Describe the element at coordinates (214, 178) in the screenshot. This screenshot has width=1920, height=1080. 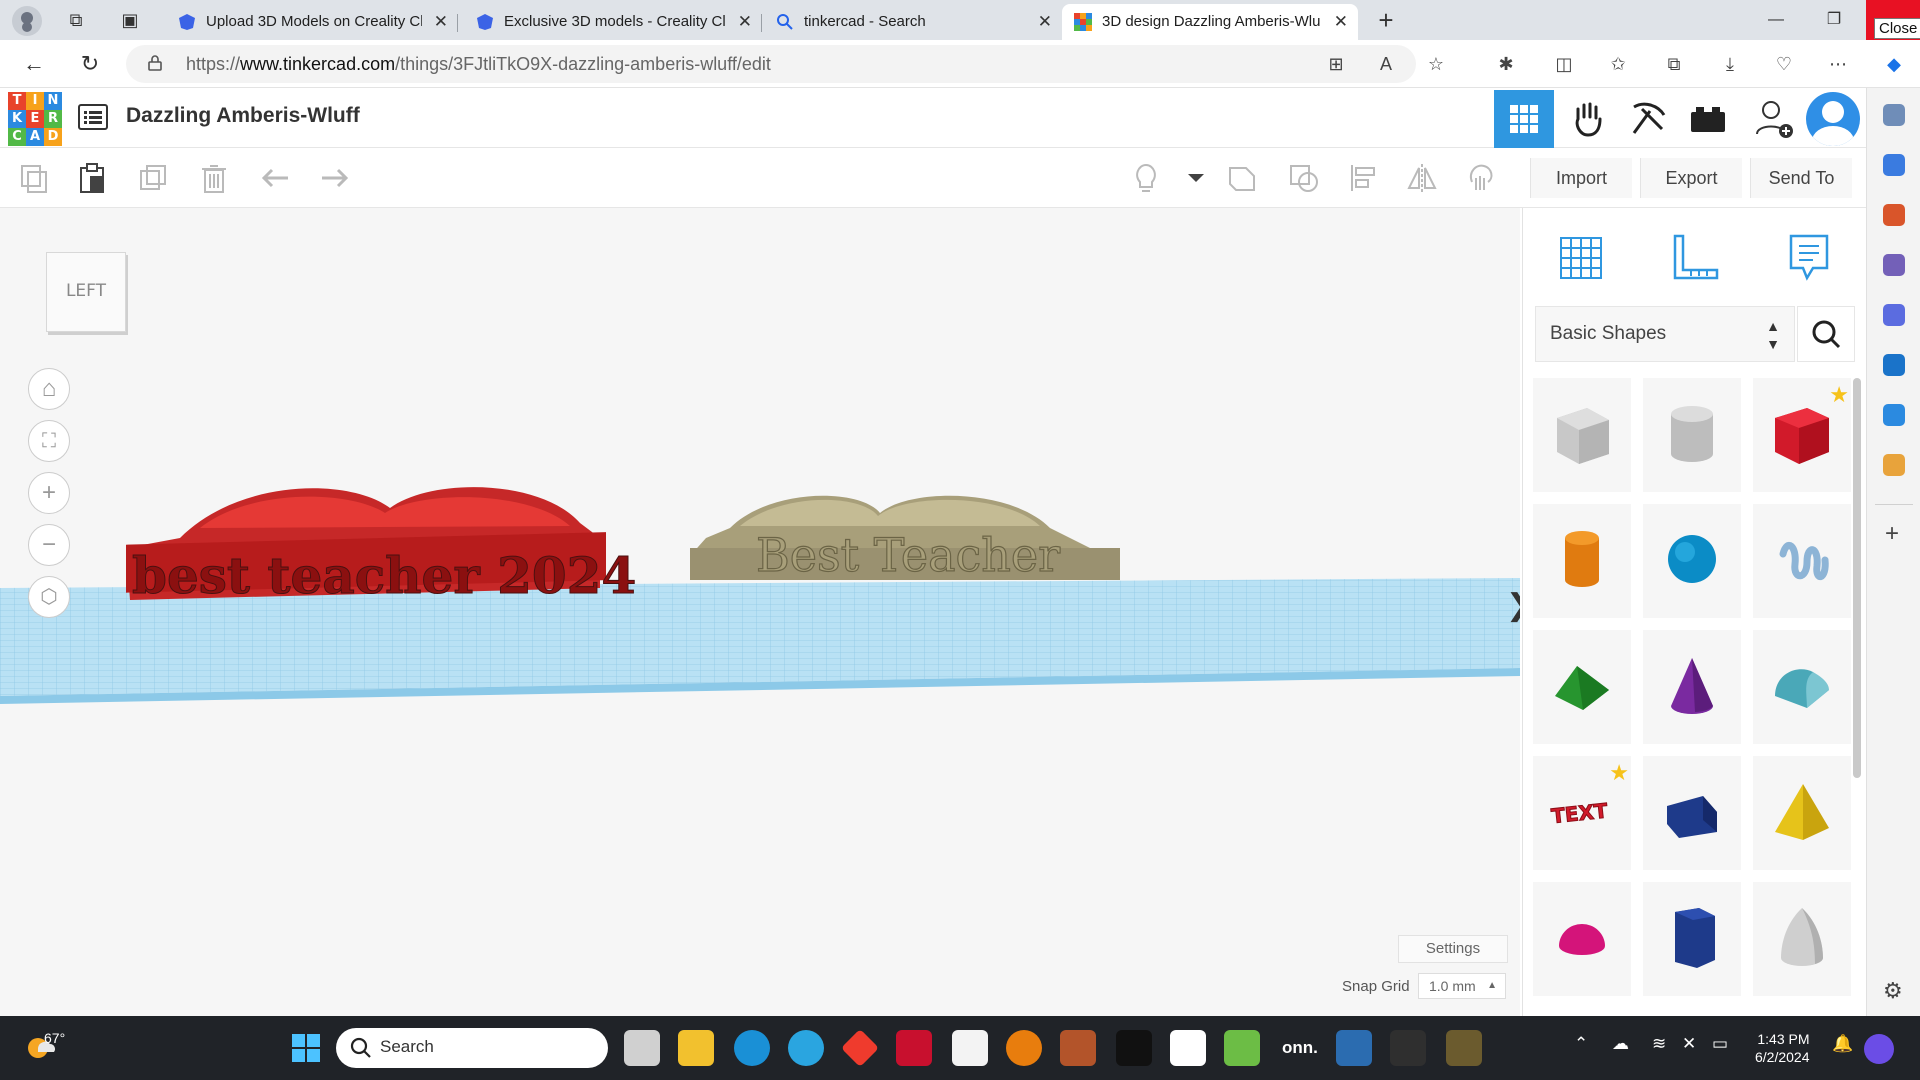
I see `delete-icon` at that location.